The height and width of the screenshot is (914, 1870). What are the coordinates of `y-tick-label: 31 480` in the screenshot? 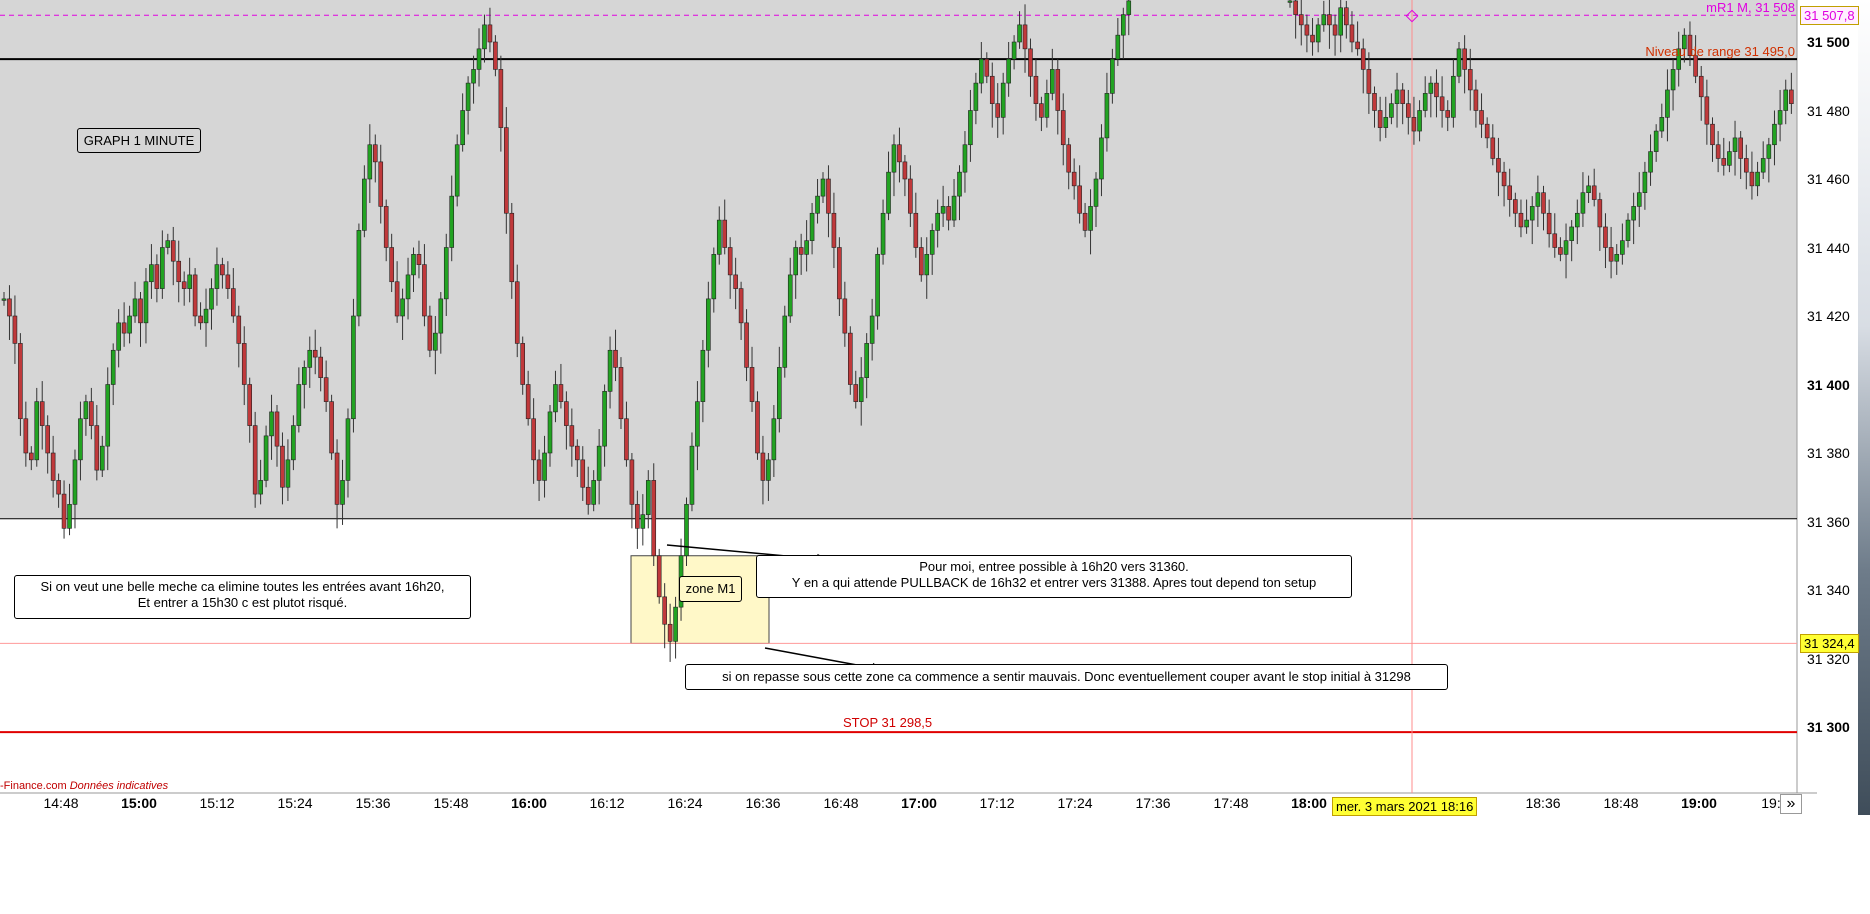 It's located at (1828, 110).